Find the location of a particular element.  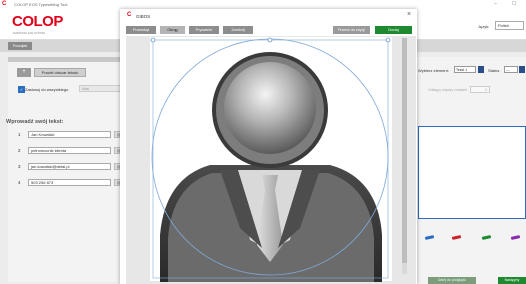

scrollbar-thumb is located at coordinates (404, 150).